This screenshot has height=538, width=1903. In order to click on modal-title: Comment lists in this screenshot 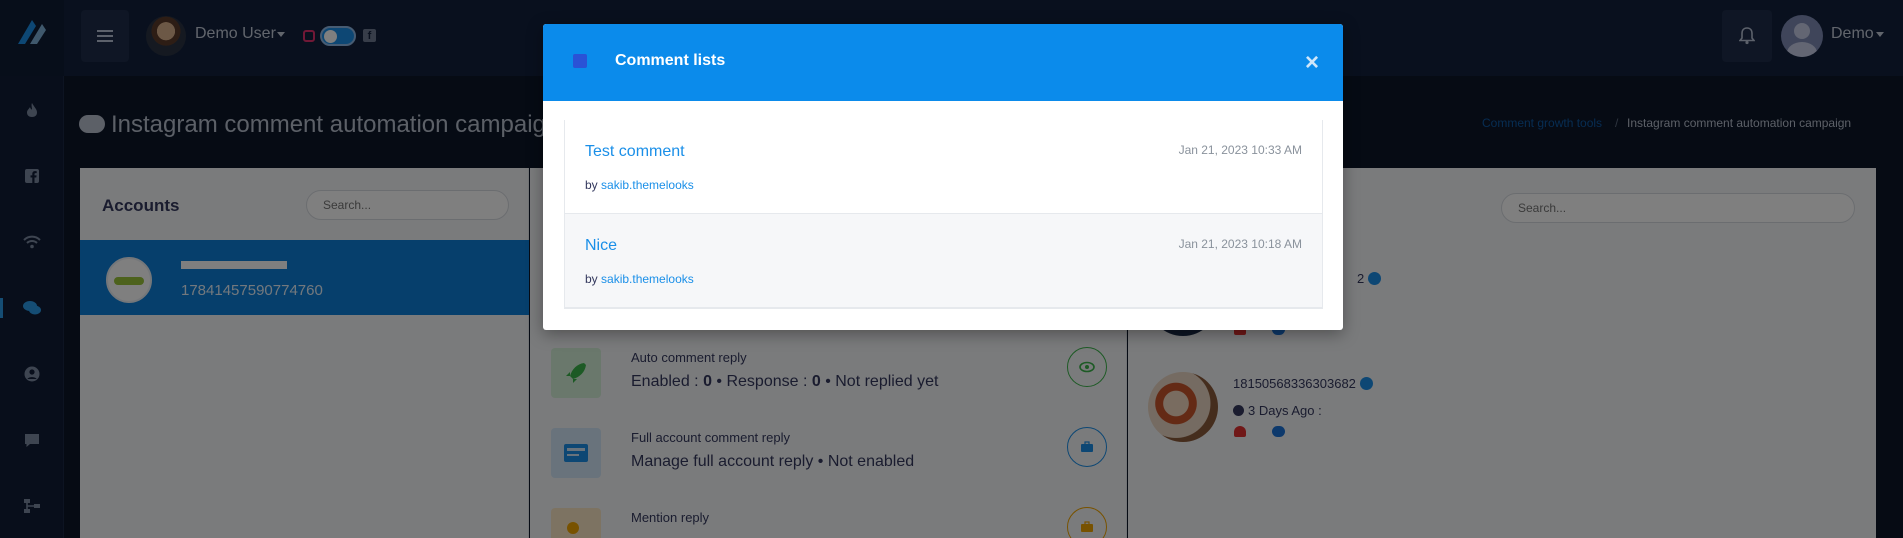, I will do `click(670, 60)`.